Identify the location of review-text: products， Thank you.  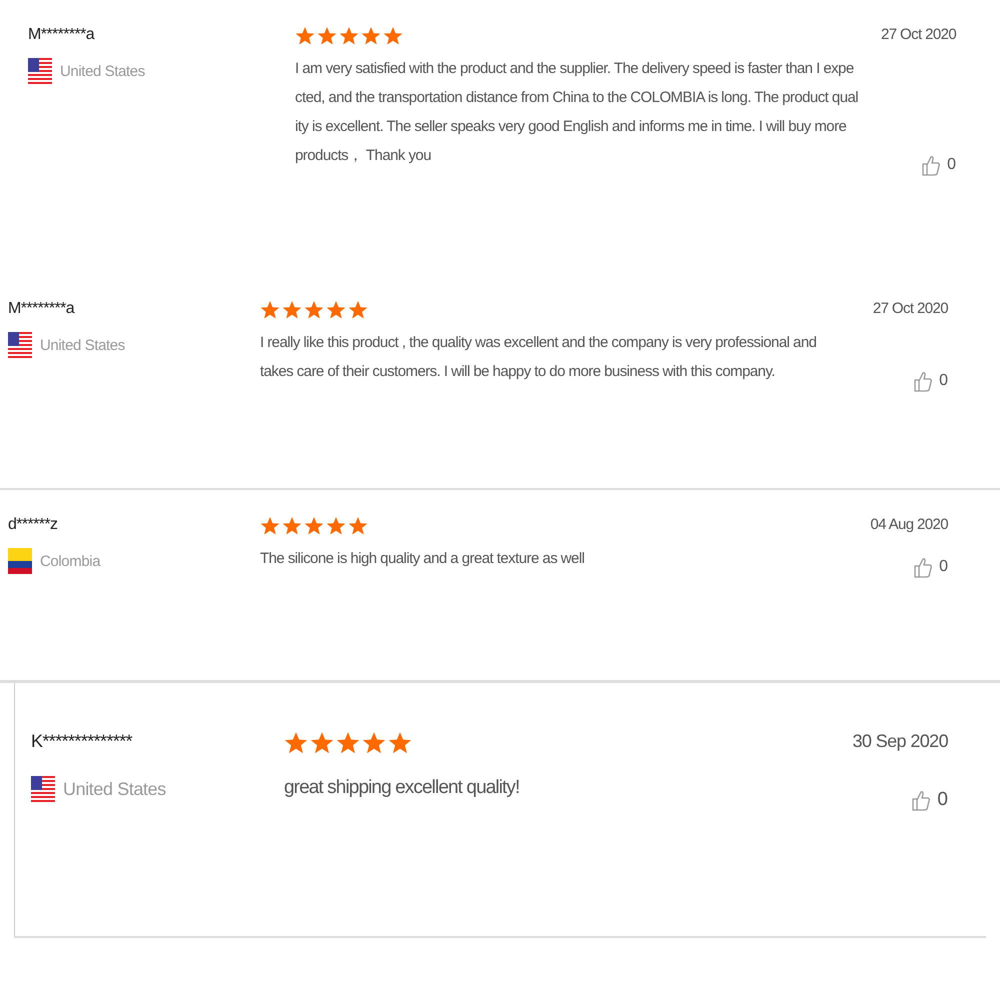
(363, 156).